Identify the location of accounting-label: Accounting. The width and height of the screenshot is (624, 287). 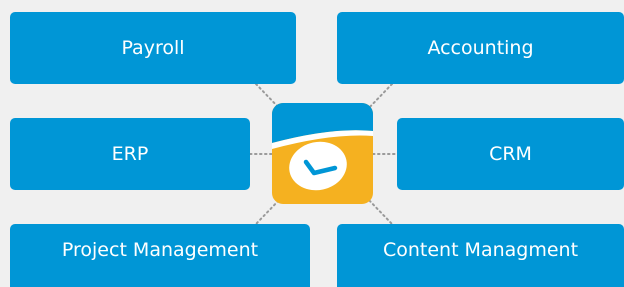
(480, 48).